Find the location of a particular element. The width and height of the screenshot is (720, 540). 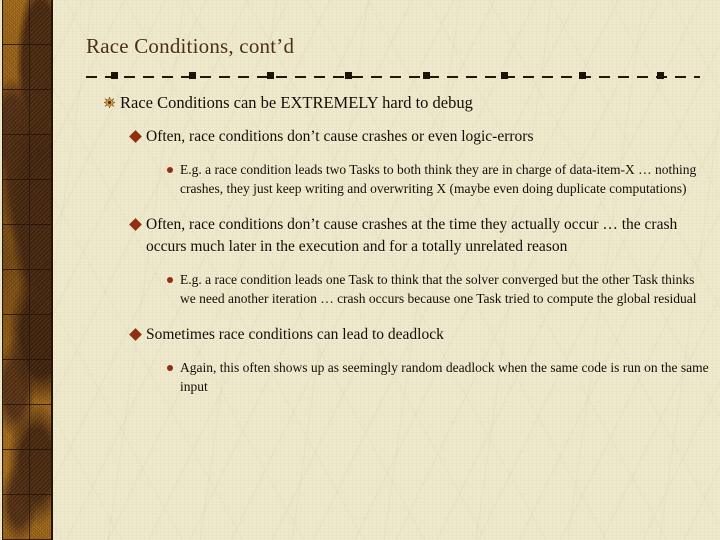

star-bullet-icon is located at coordinates (109, 100).